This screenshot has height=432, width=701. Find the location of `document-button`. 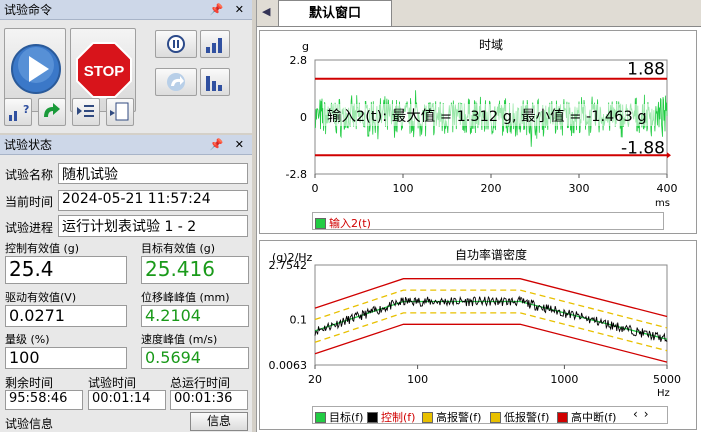

document-button is located at coordinates (120, 112).